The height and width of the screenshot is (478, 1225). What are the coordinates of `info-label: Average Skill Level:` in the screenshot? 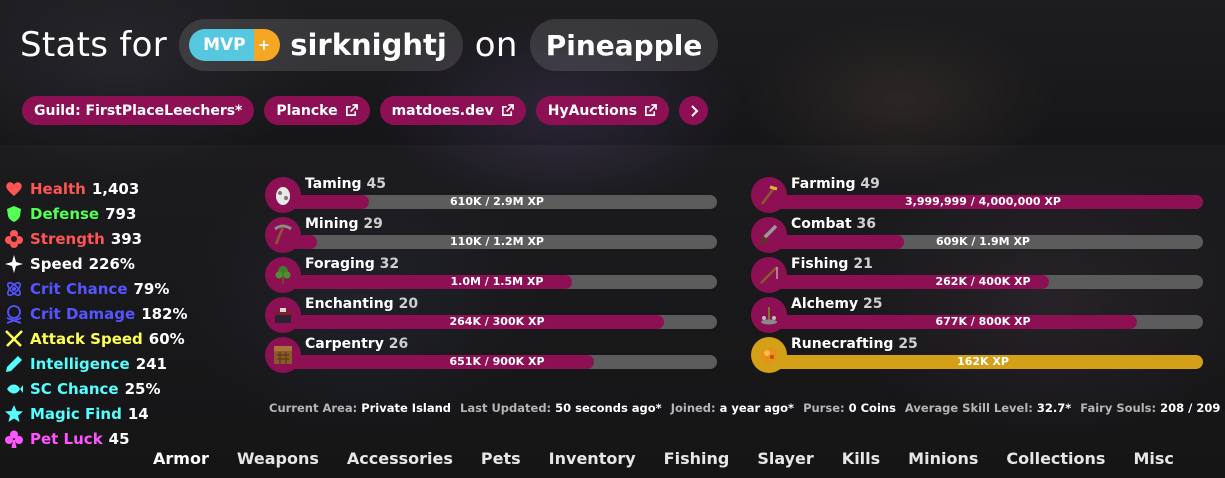 It's located at (968, 408).